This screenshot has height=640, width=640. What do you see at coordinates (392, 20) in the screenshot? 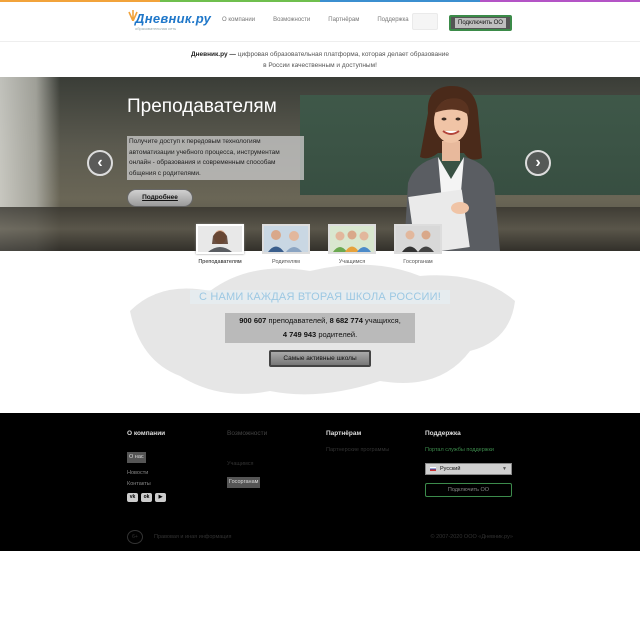
I see `nav-item-support: Поддержка` at bounding box center [392, 20].